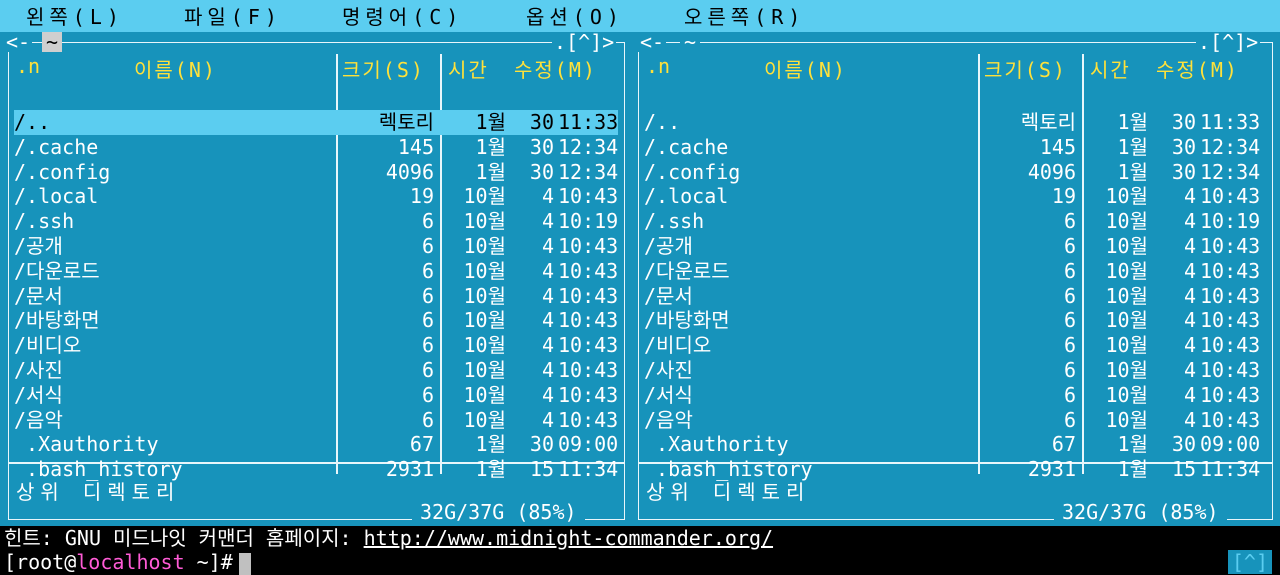  What do you see at coordinates (175, 68) in the screenshot?
I see `left-header-name: 이름(N)` at bounding box center [175, 68].